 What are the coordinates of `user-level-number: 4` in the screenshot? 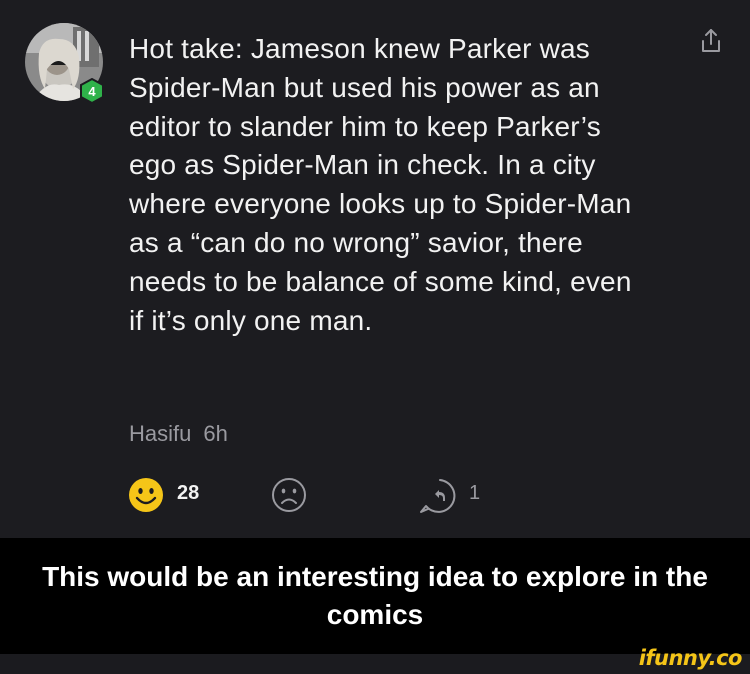 It's located at (92, 91).